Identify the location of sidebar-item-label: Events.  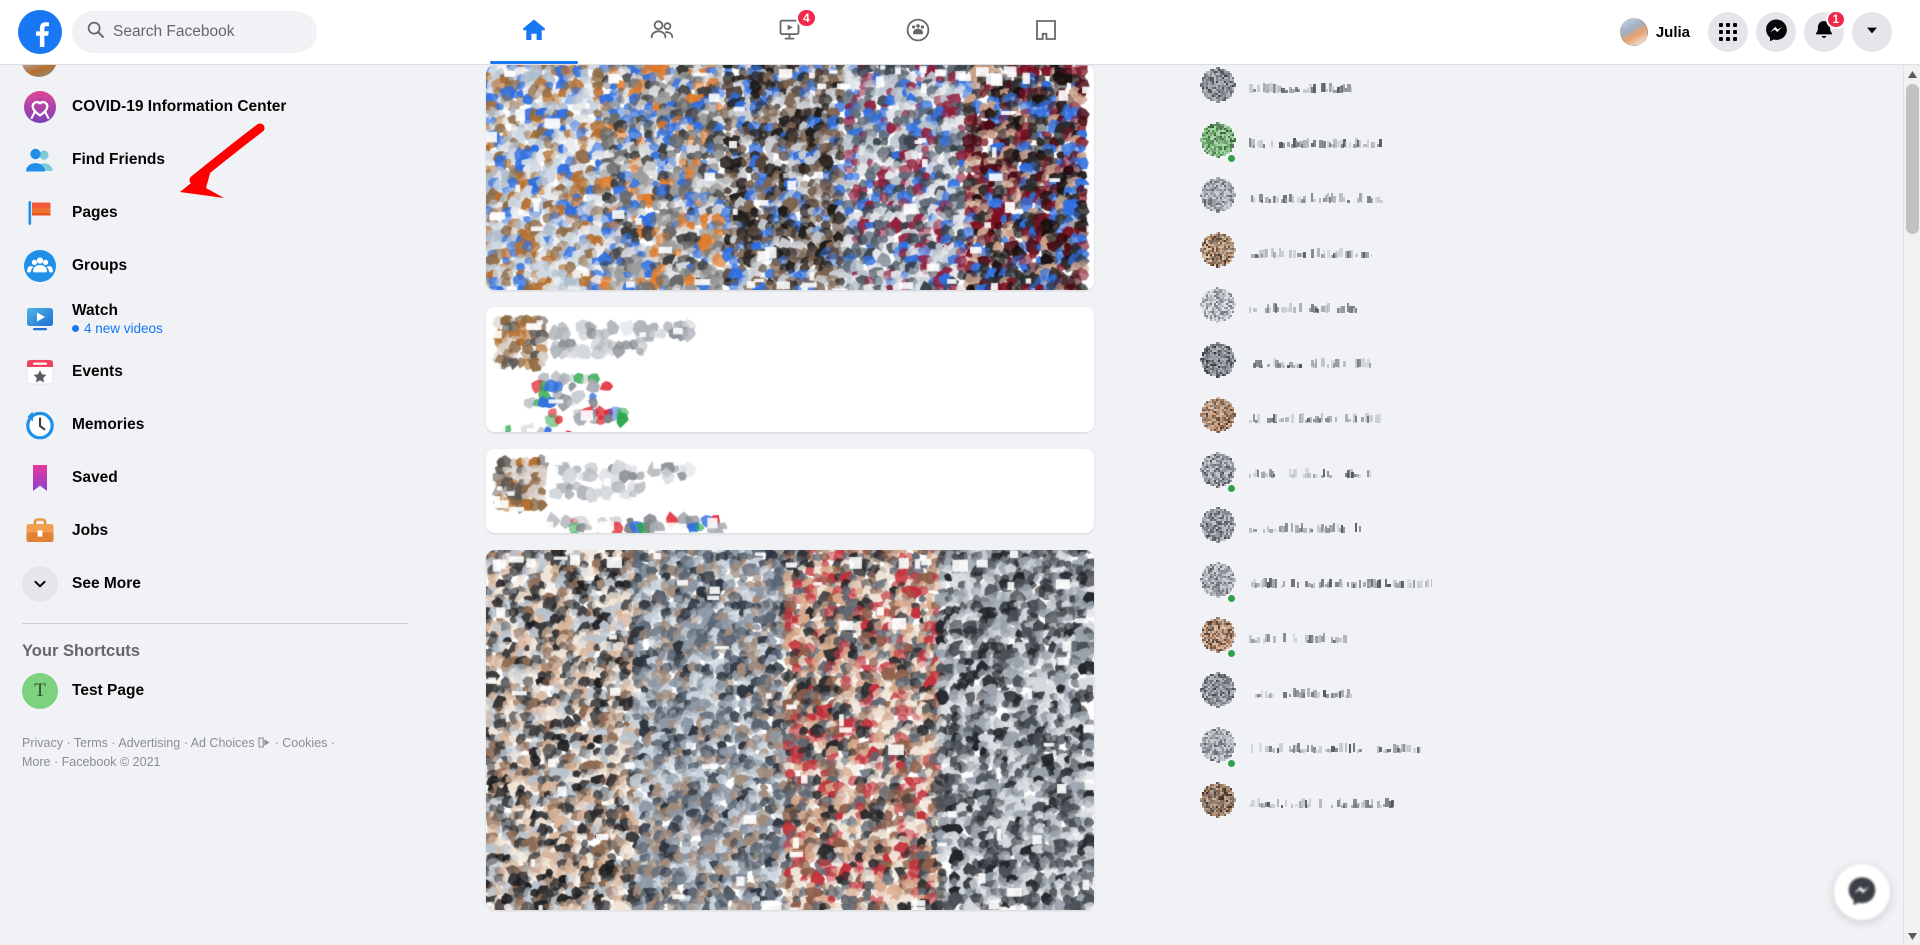
(97, 372).